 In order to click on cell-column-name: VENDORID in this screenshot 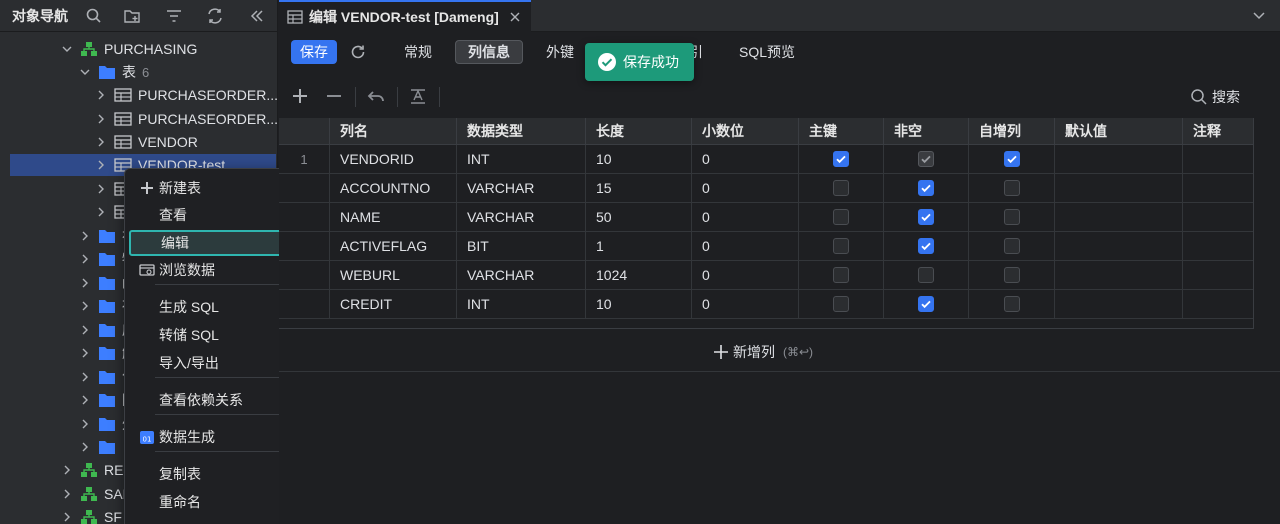, I will do `click(392, 159)`.